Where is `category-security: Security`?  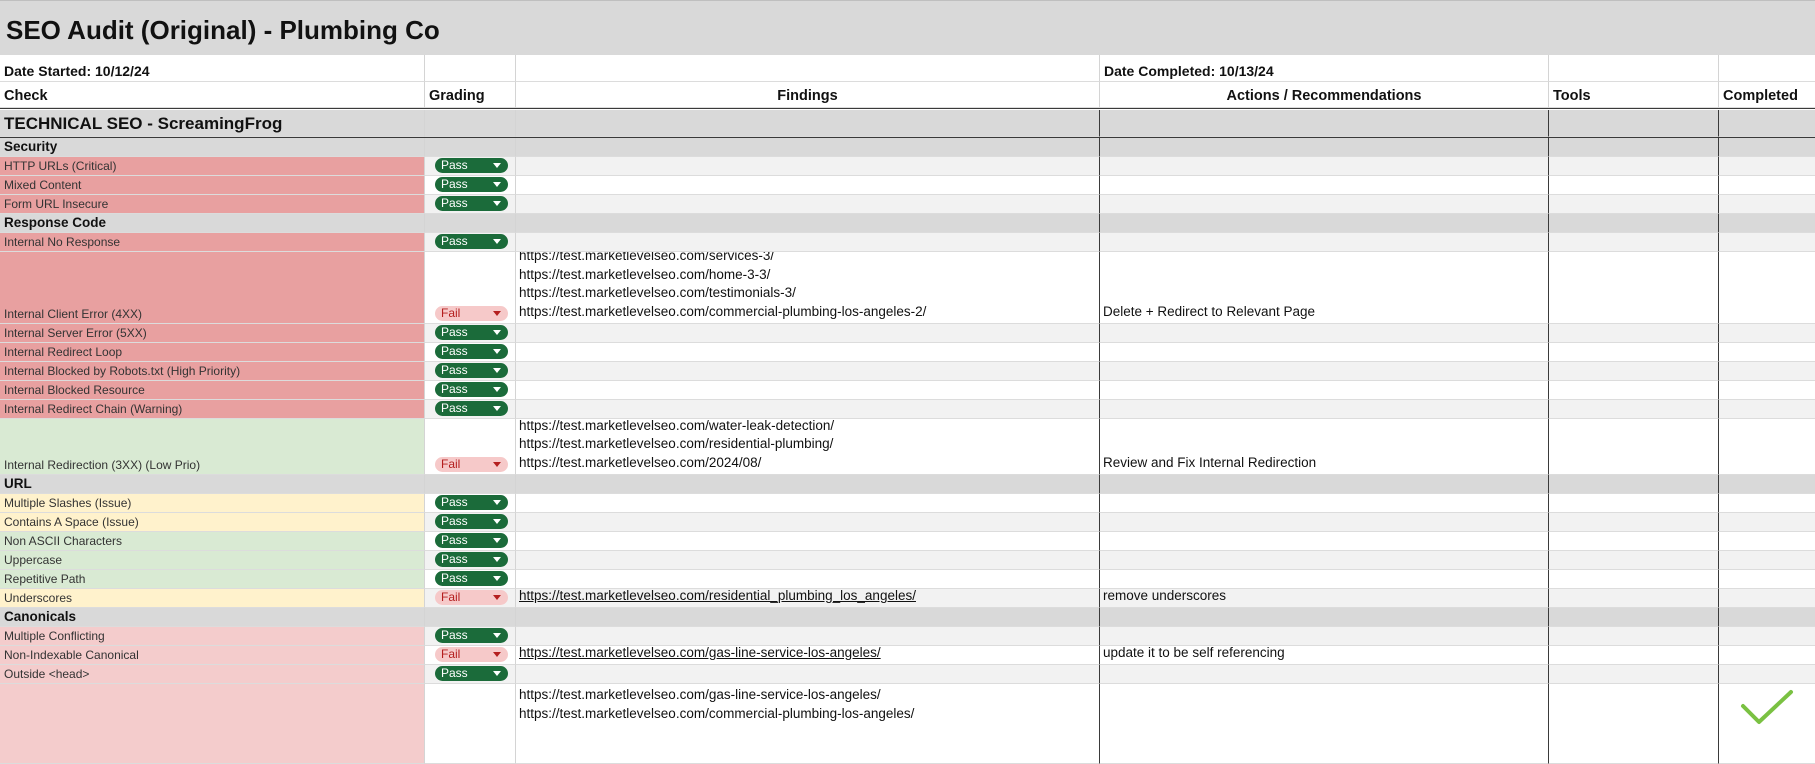 category-security: Security is located at coordinates (212, 147).